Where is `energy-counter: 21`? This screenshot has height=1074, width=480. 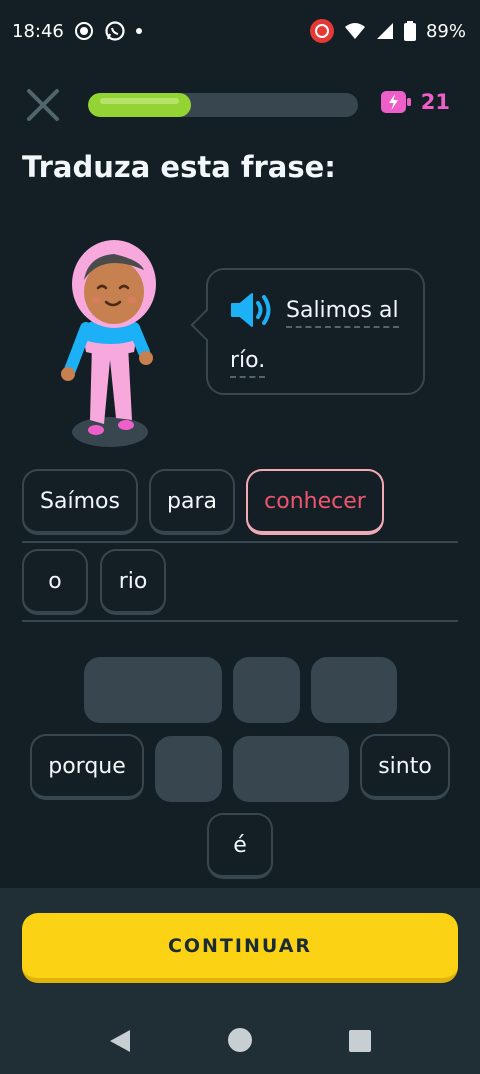 energy-counter: 21 is located at coordinates (415, 102).